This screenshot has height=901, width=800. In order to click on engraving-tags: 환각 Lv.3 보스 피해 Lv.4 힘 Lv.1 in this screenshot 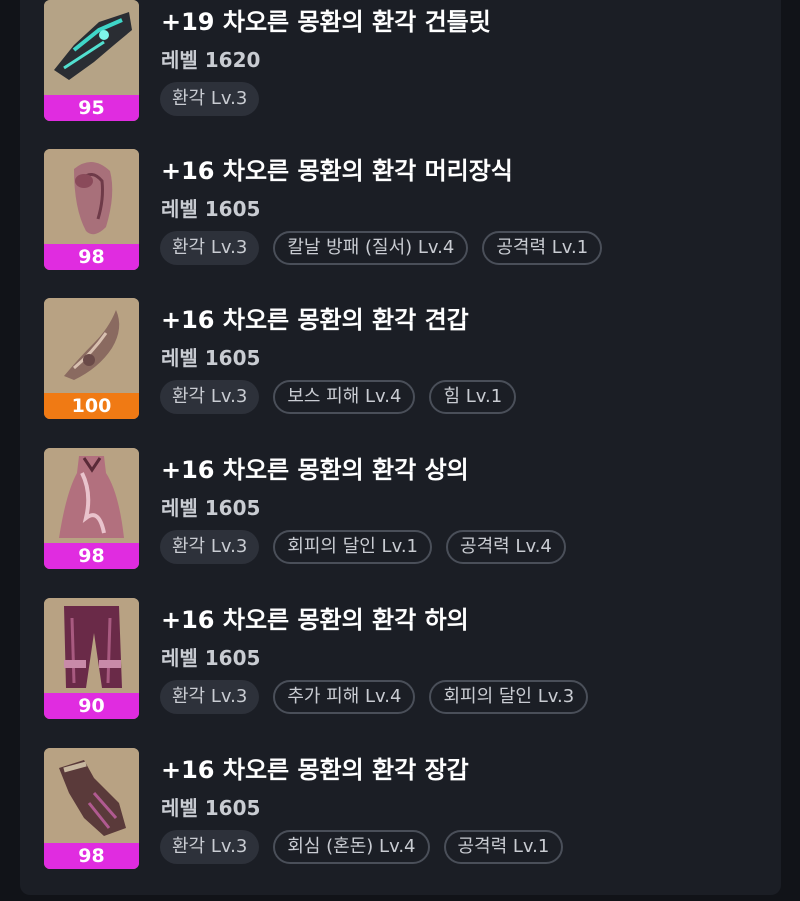, I will do `click(338, 397)`.